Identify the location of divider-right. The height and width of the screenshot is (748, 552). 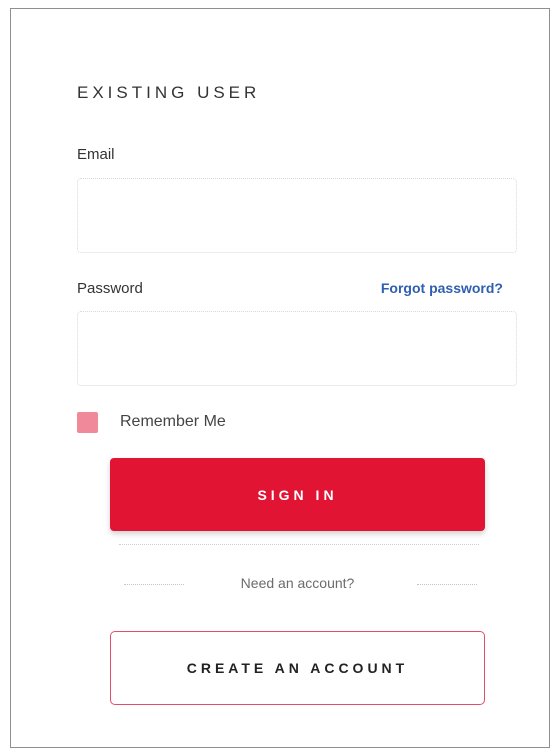
(447, 584).